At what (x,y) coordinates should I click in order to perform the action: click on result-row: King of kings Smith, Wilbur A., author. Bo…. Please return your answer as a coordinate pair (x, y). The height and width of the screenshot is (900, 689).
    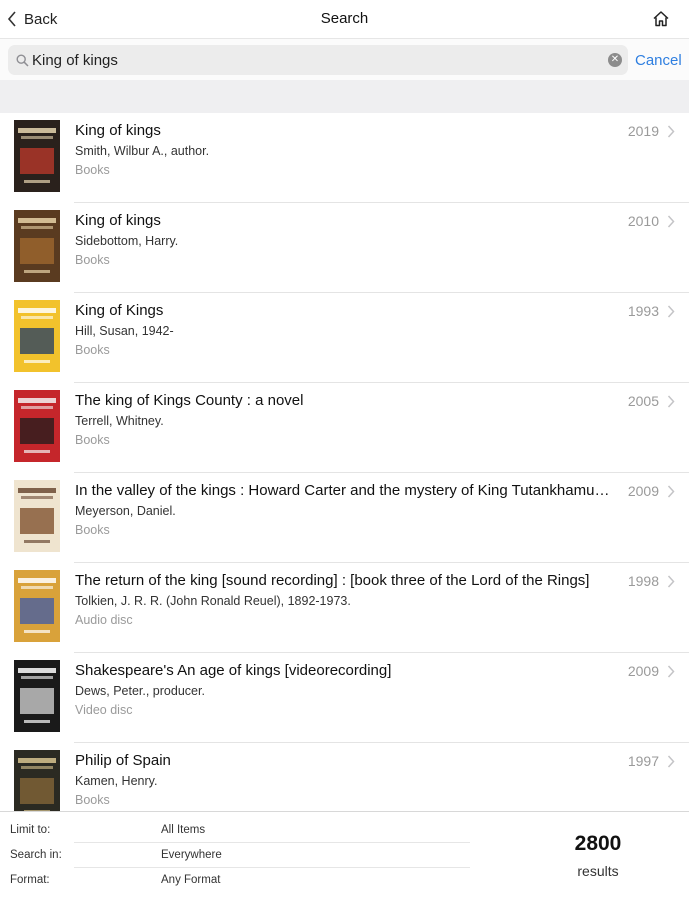
    Looking at the image, I should click on (344, 158).